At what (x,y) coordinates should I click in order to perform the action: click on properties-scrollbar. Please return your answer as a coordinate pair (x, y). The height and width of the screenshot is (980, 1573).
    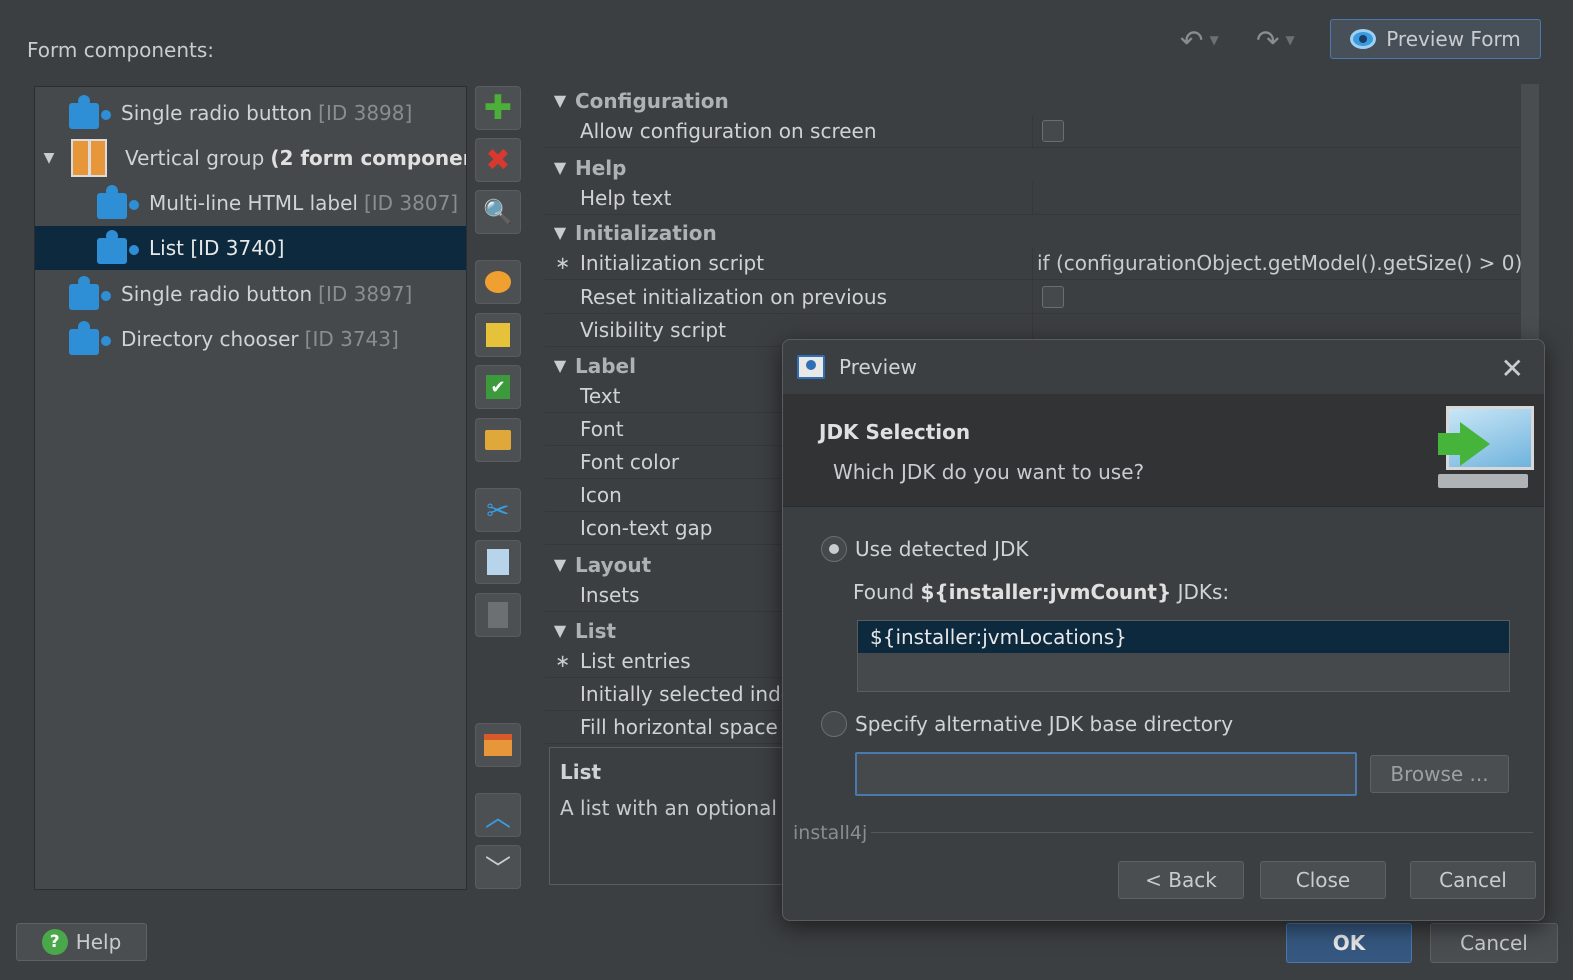
    Looking at the image, I should click on (1530, 212).